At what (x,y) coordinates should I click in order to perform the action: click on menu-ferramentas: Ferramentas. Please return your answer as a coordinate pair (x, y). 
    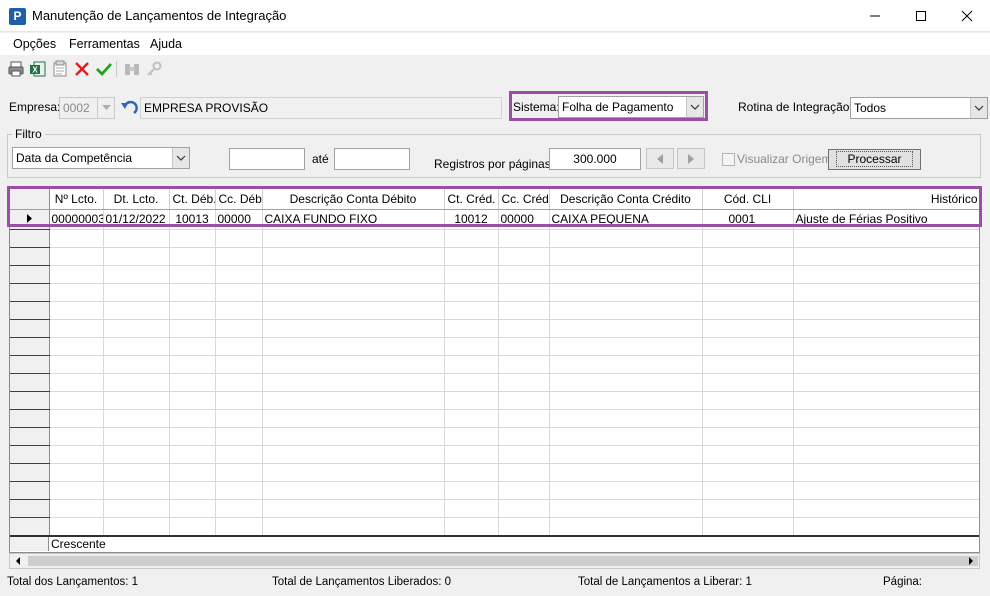
    Looking at the image, I should click on (104, 44).